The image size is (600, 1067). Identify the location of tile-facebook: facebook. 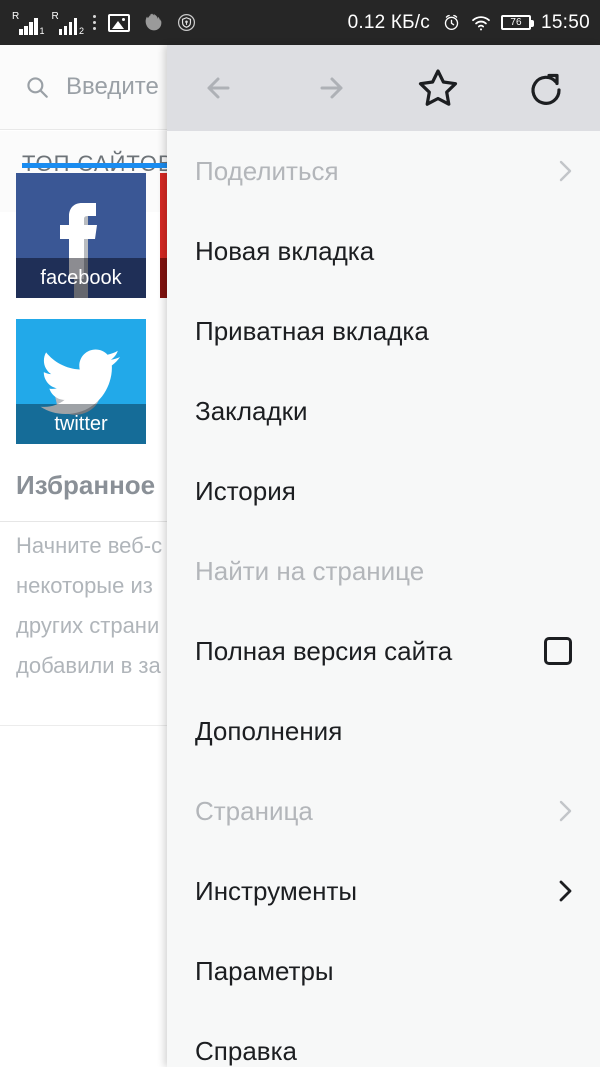
(81, 235).